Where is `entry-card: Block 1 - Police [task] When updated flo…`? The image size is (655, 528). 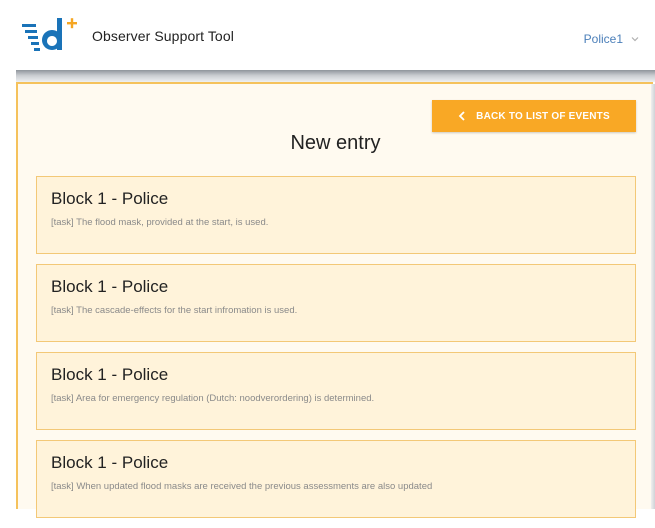
entry-card: Block 1 - Police [task] When updated flo… is located at coordinates (336, 479).